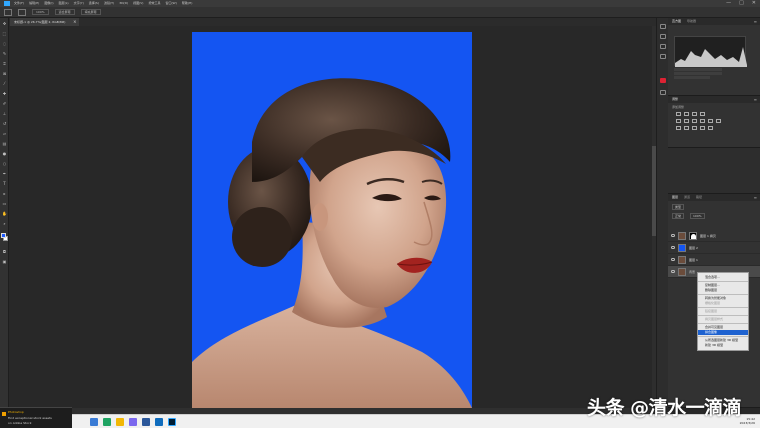 The width and height of the screenshot is (760, 428). What do you see at coordinates (123, 3) in the screenshot?
I see `menu-item-3d: 3D(D)` at bounding box center [123, 3].